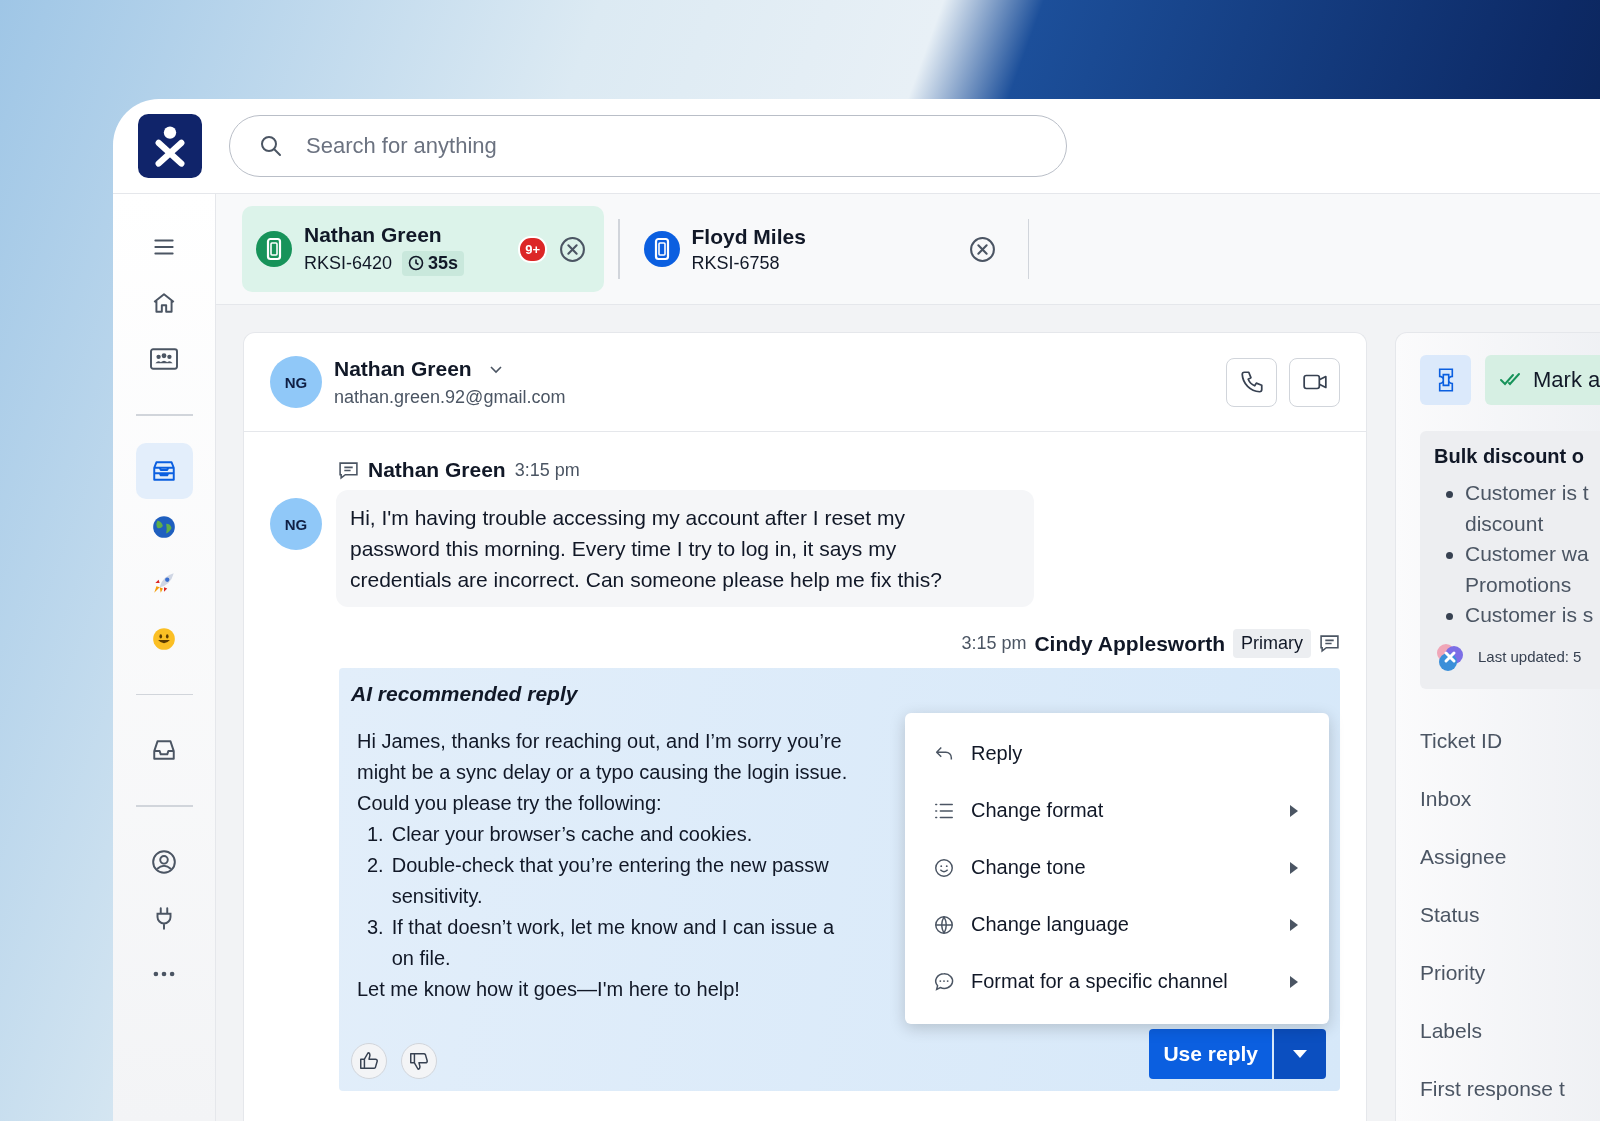 Image resolution: width=1600 pixels, height=1121 pixels. What do you see at coordinates (648, 146) in the screenshot?
I see `search-field: Search for anything` at bounding box center [648, 146].